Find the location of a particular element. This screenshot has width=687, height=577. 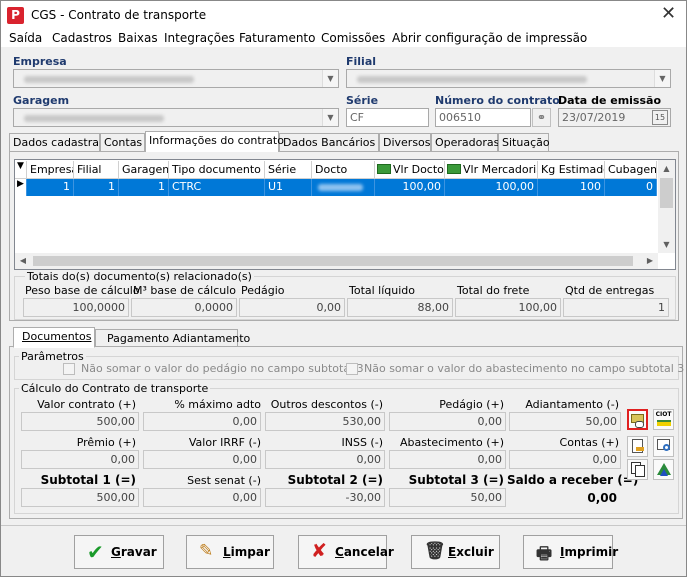

ciot-icon: CIOT is located at coordinates (663, 419).